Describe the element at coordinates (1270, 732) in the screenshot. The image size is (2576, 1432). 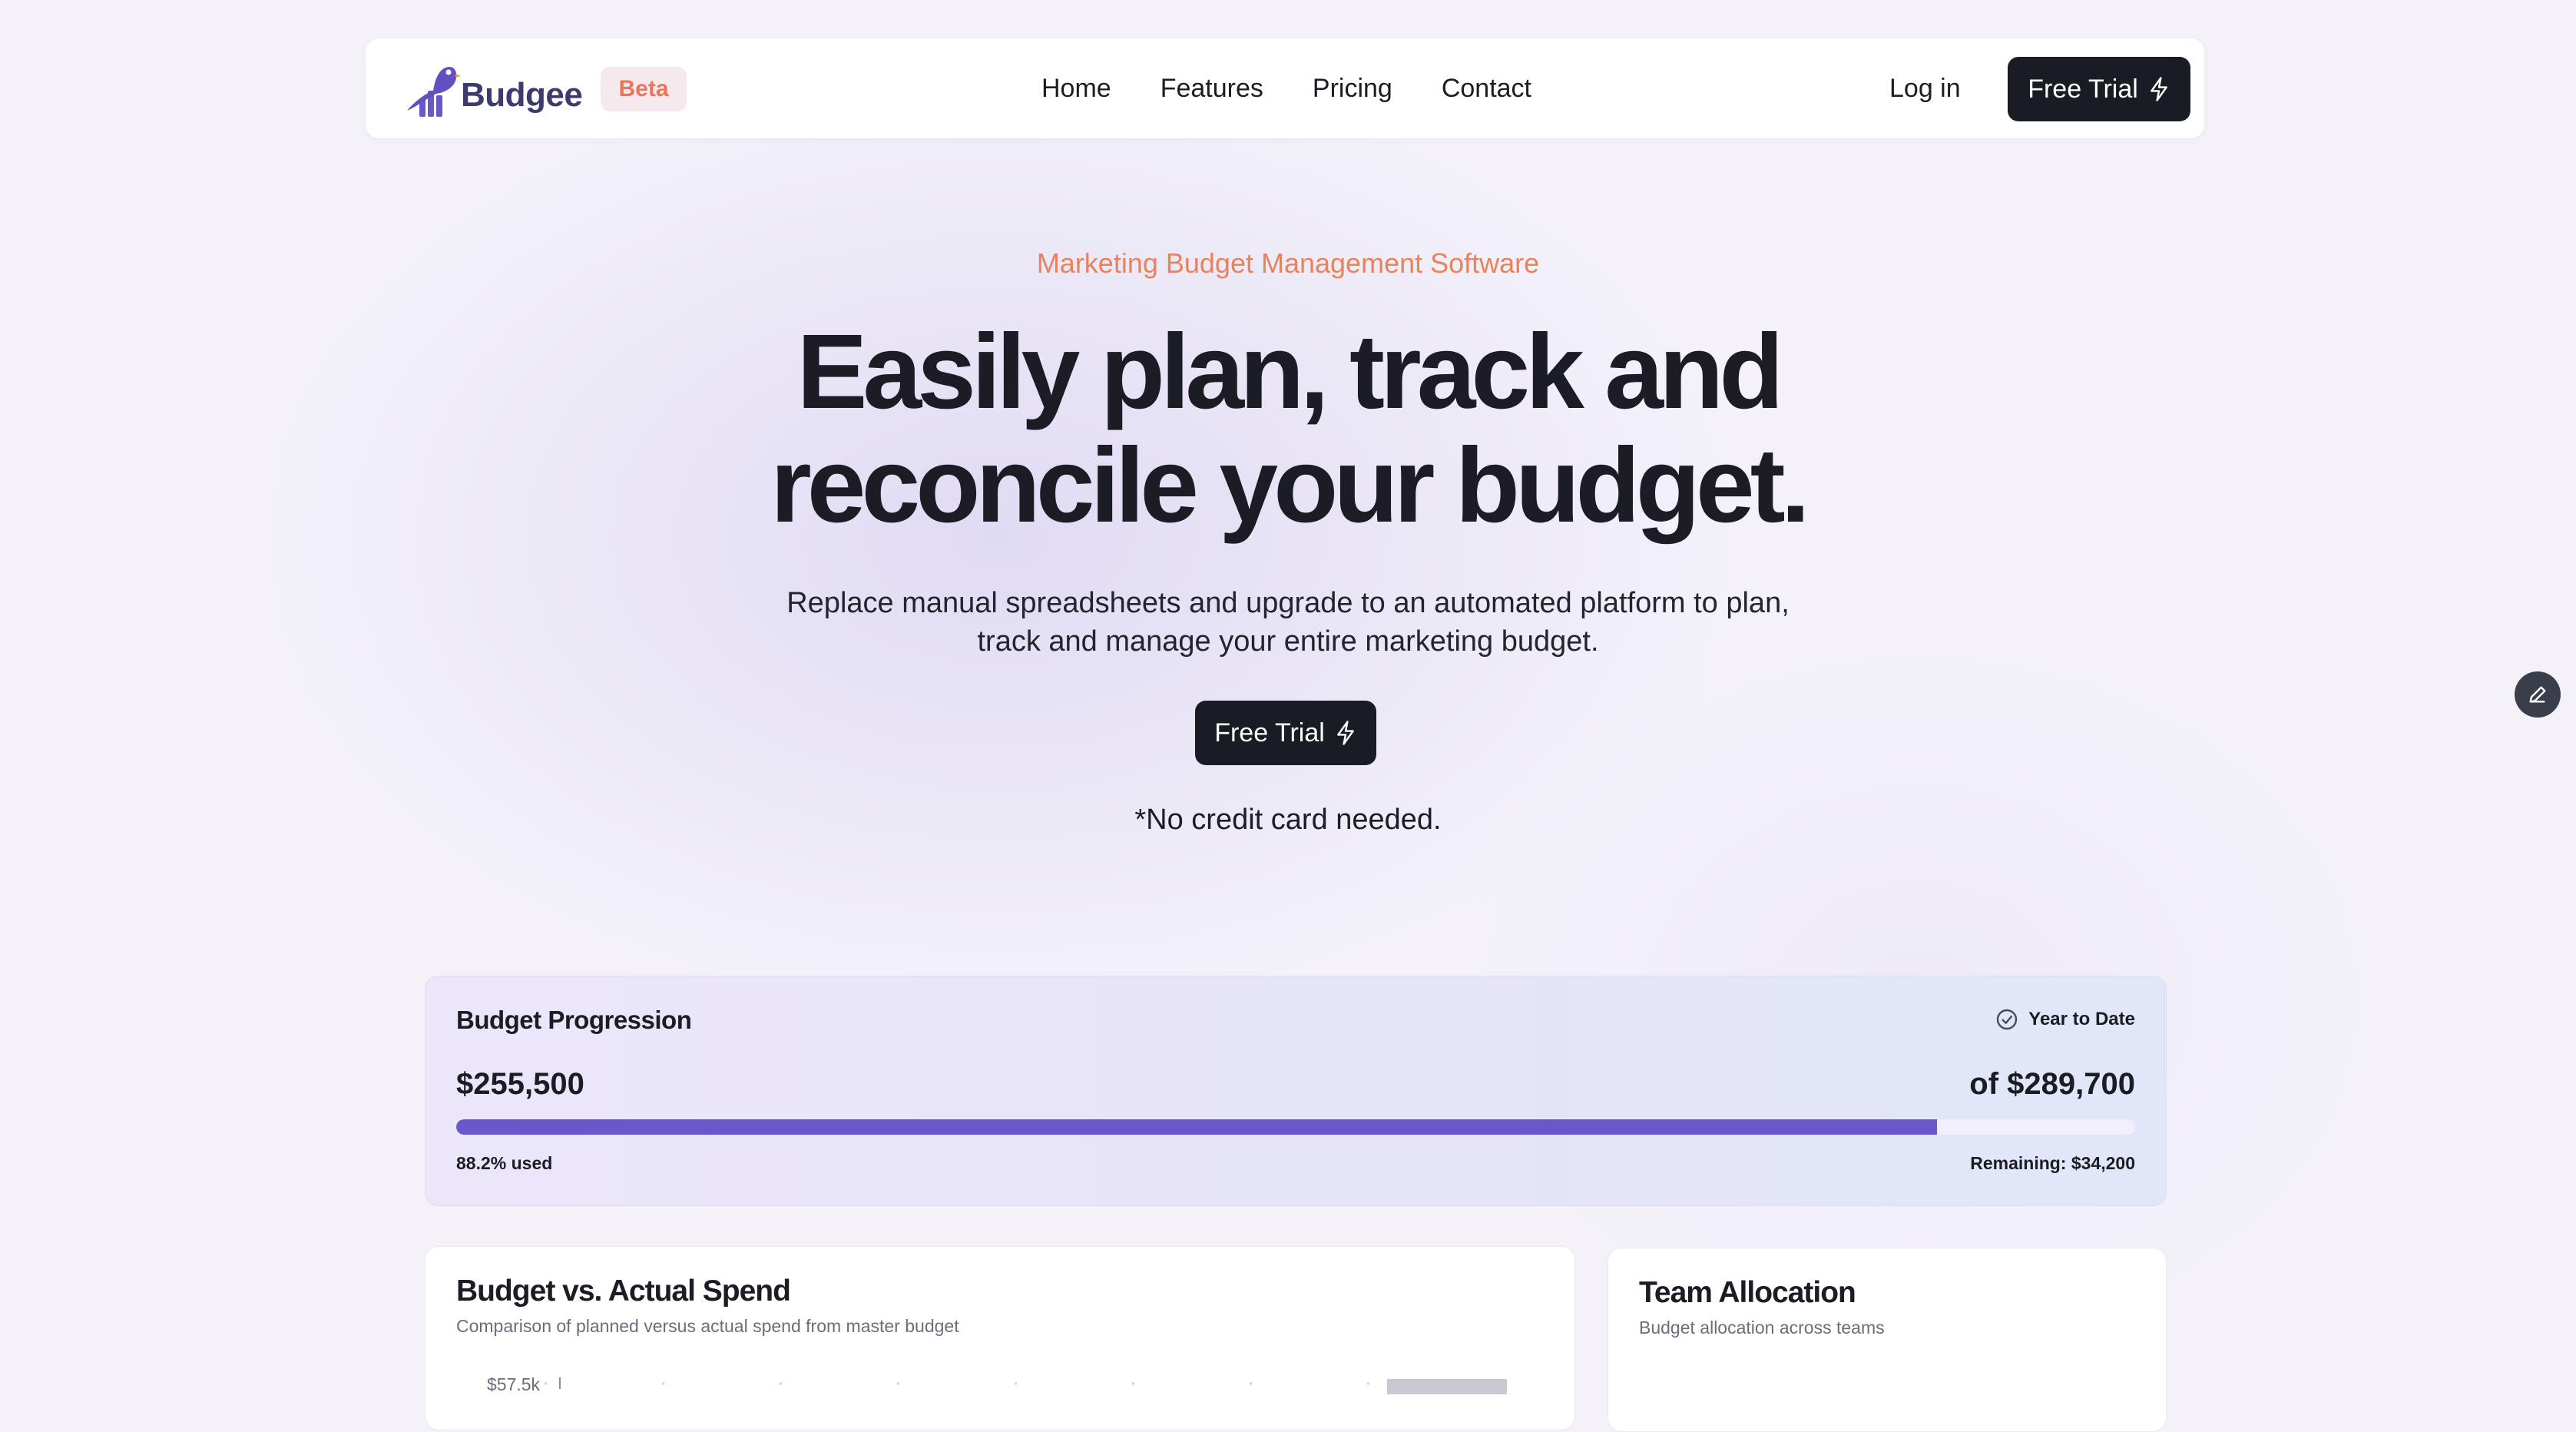
I see `hero-free-trial-label: Free Trial` at that location.